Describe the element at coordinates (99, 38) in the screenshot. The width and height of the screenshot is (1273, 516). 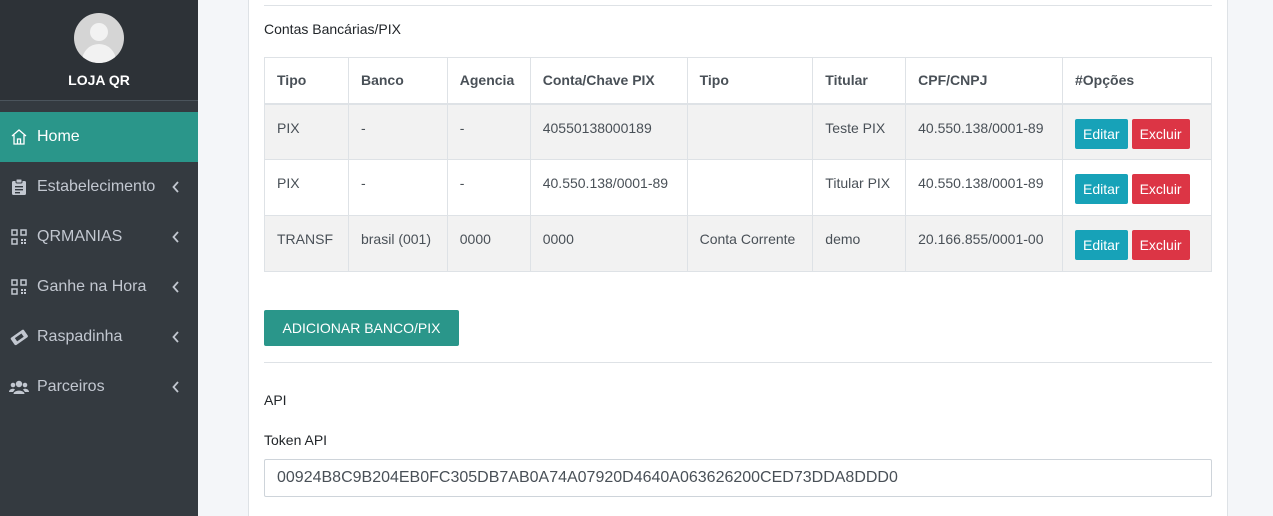
I see `avatar` at that location.